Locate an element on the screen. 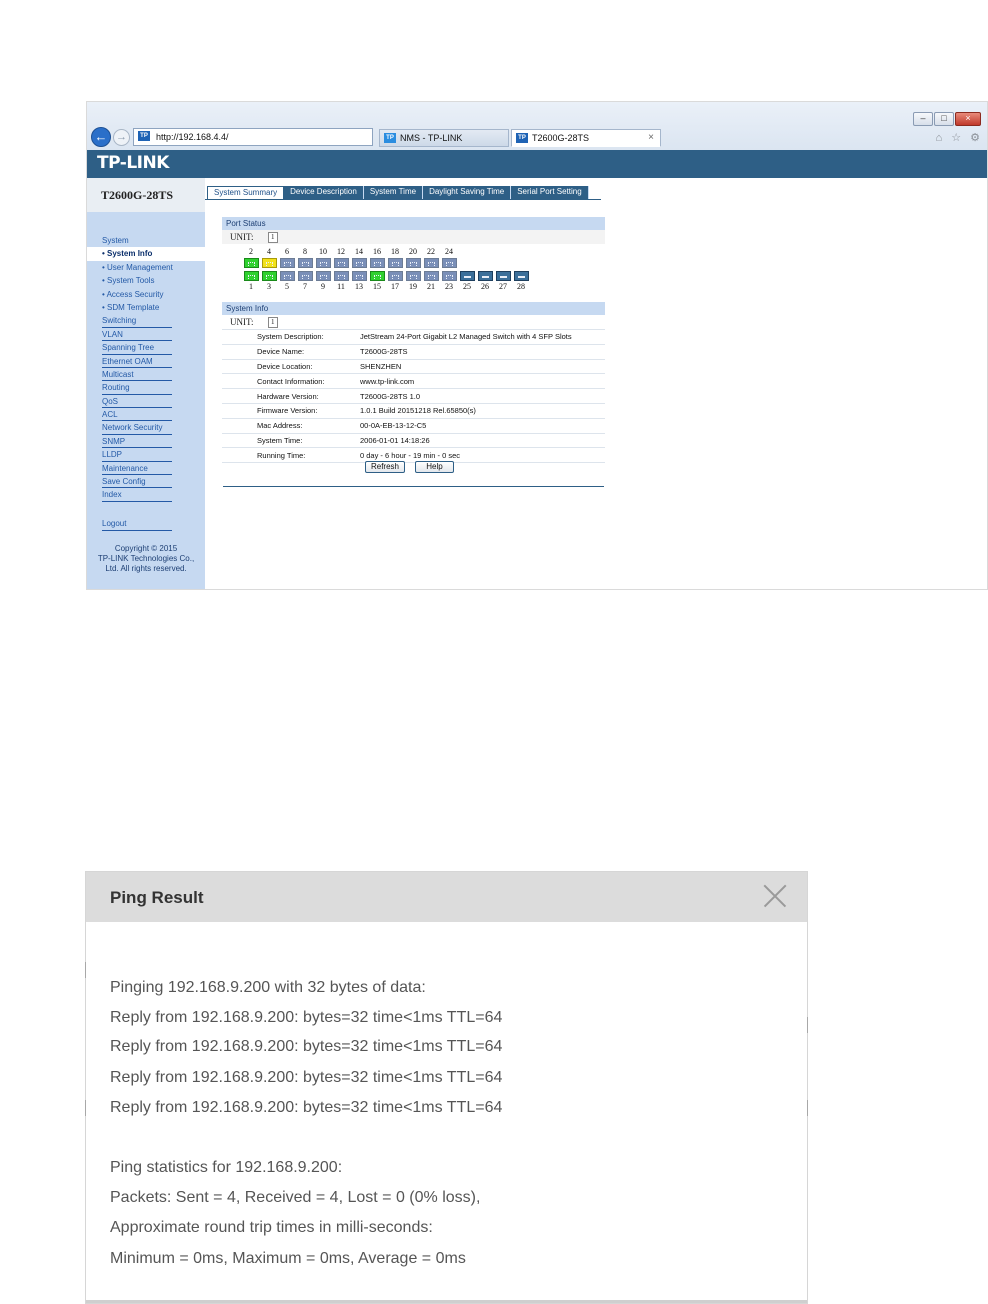 The height and width of the screenshot is (1304, 988). sidebar-item-multicast: Multicast is located at coordinates (137, 375).